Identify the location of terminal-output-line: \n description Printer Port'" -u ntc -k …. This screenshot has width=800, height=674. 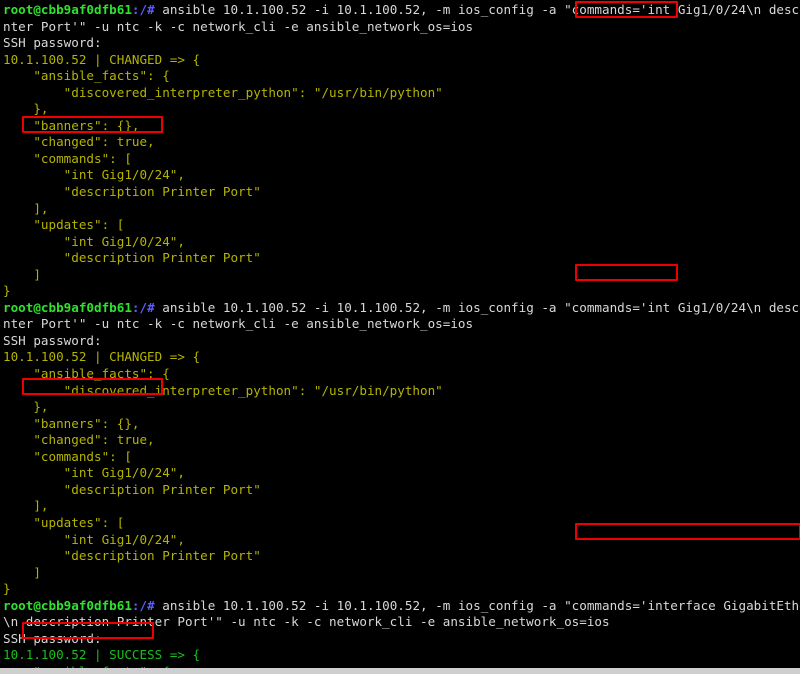
(401, 622).